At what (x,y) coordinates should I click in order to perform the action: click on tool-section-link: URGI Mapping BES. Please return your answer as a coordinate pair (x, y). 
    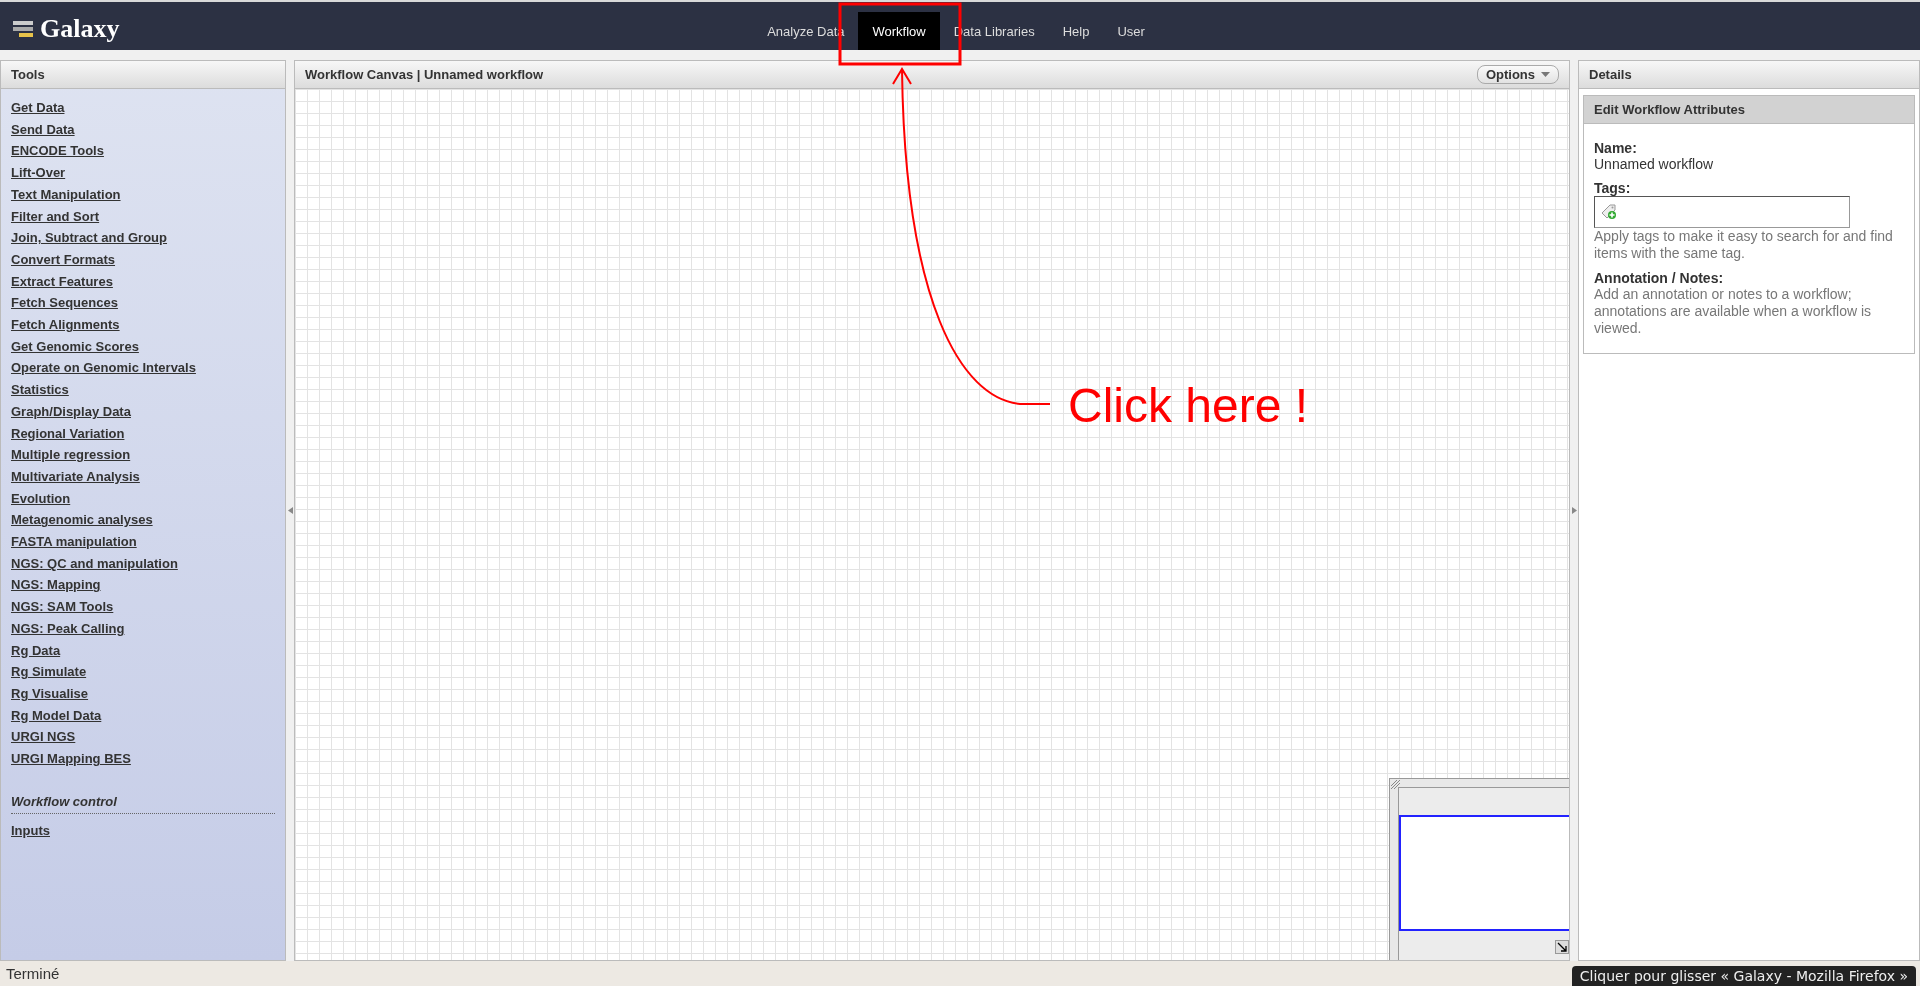
    Looking at the image, I should click on (71, 759).